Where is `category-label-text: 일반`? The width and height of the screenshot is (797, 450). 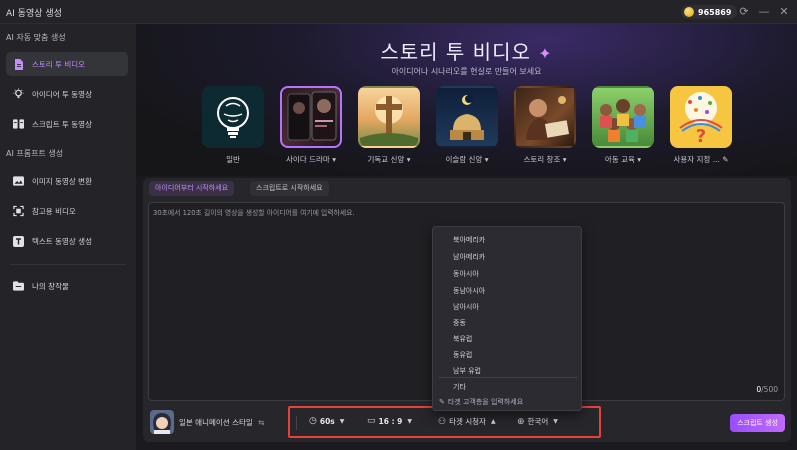
category-label-text: 일반 is located at coordinates (233, 159).